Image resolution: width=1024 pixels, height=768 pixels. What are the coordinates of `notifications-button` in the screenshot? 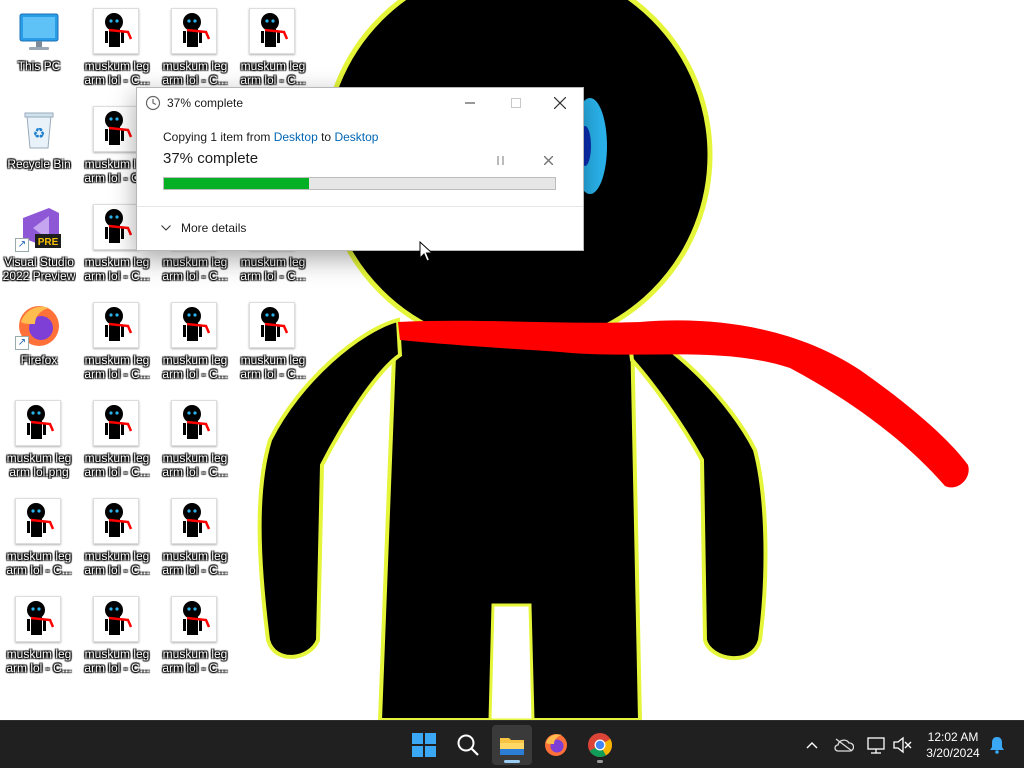 It's located at (997, 745).